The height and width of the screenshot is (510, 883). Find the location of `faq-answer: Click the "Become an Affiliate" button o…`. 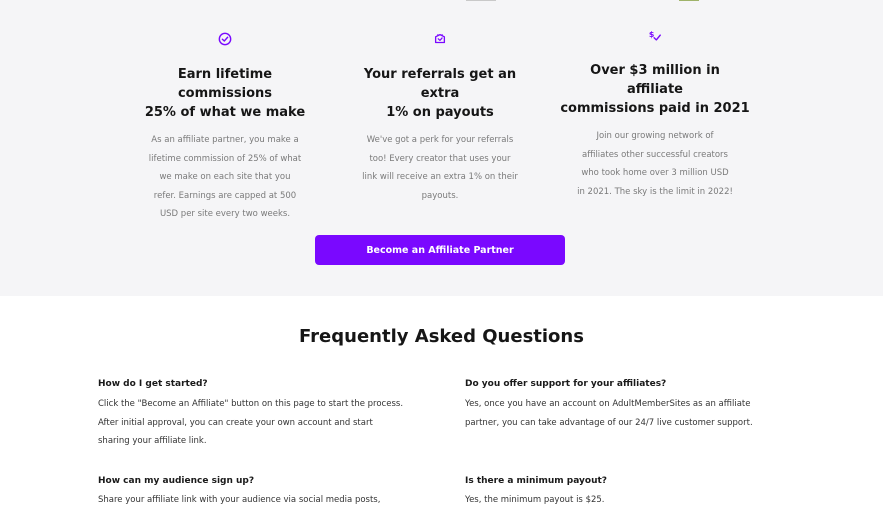

faq-answer: Click the "Become an Affiliate" button o… is located at coordinates (251, 423).